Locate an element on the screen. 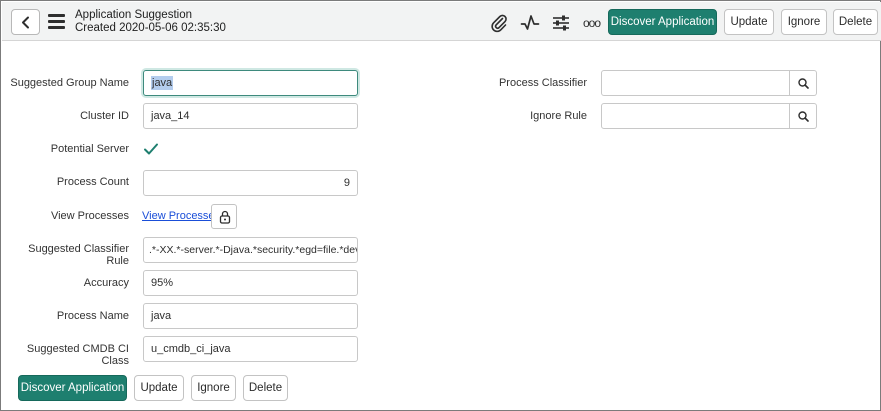 The height and width of the screenshot is (411, 881). checkmark-icon is located at coordinates (151, 149).